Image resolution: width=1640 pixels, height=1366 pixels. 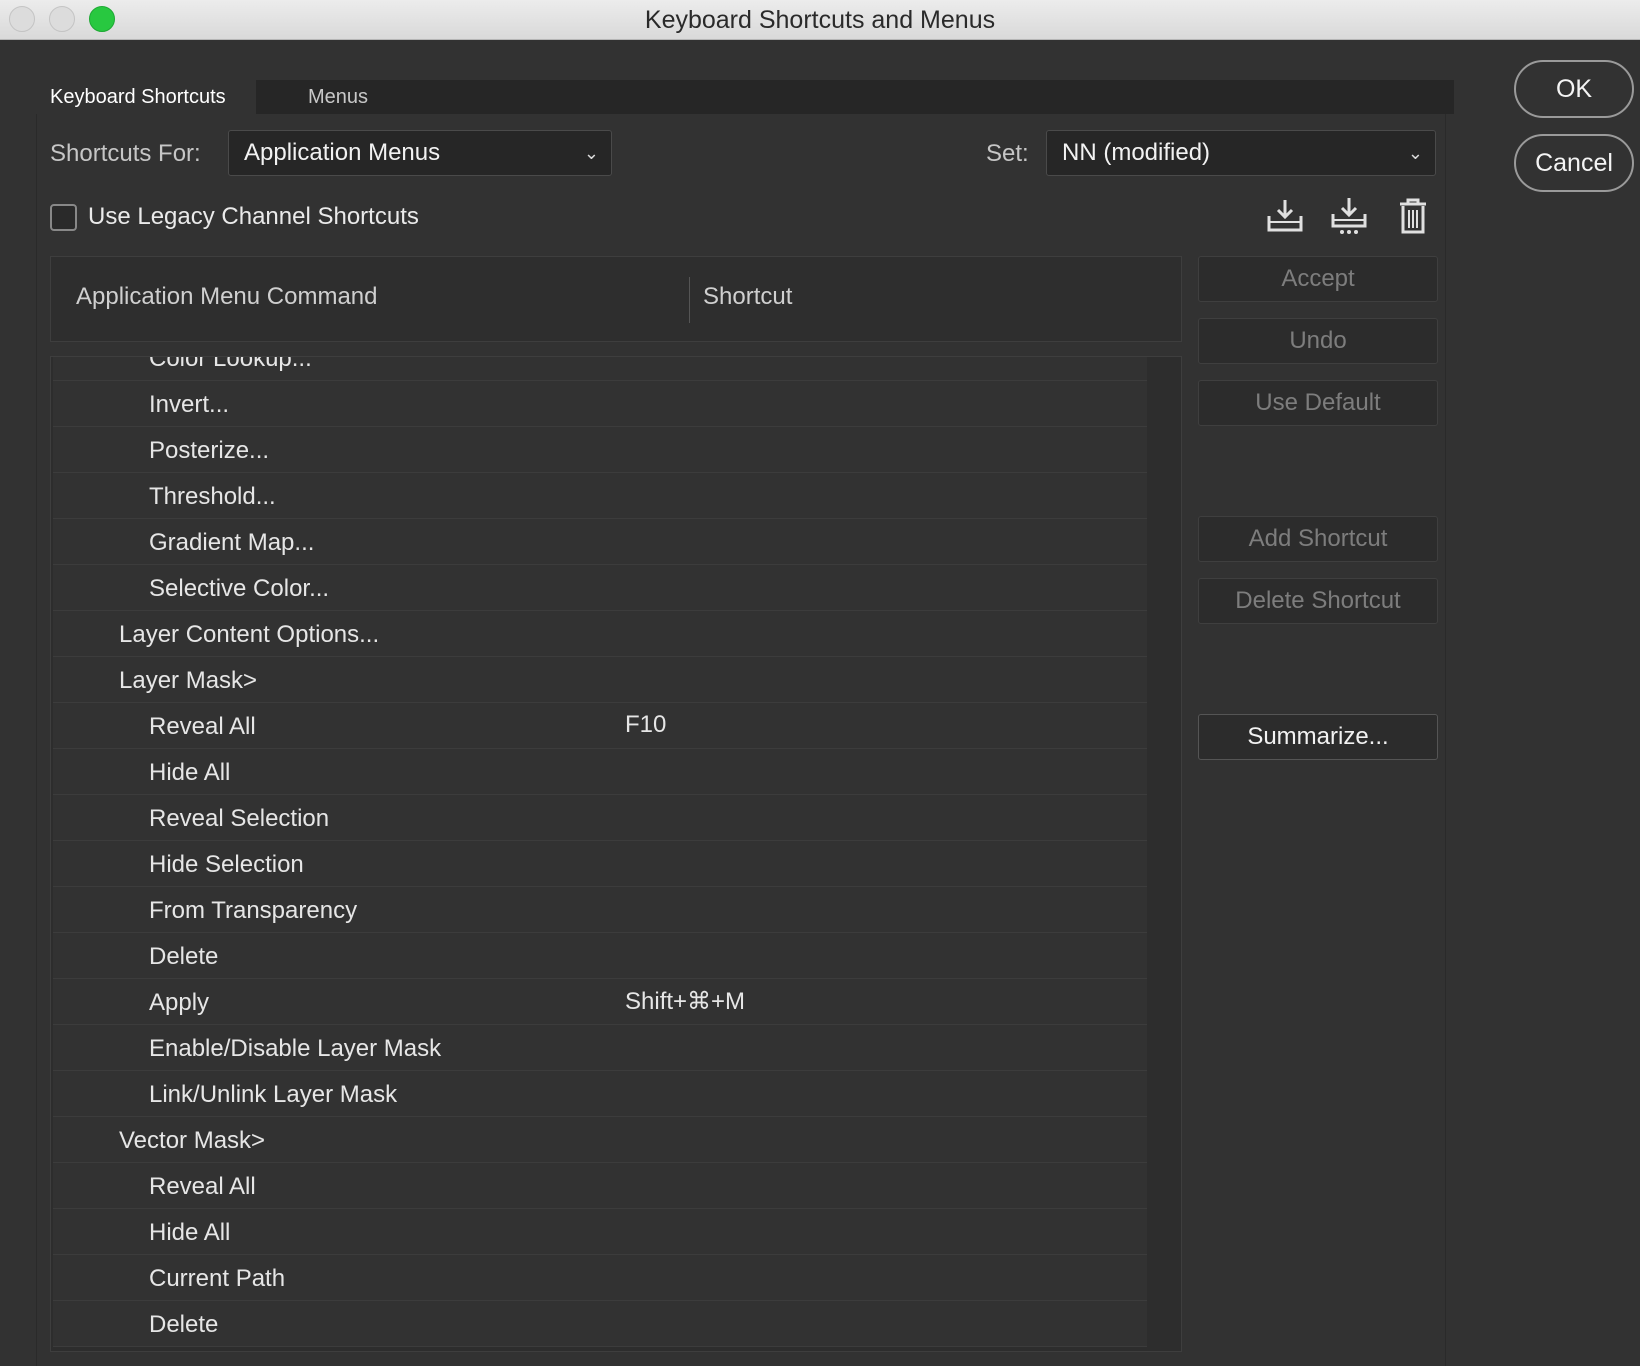 I want to click on set-select: NN (modified) ⌄, so click(x=1241, y=153).